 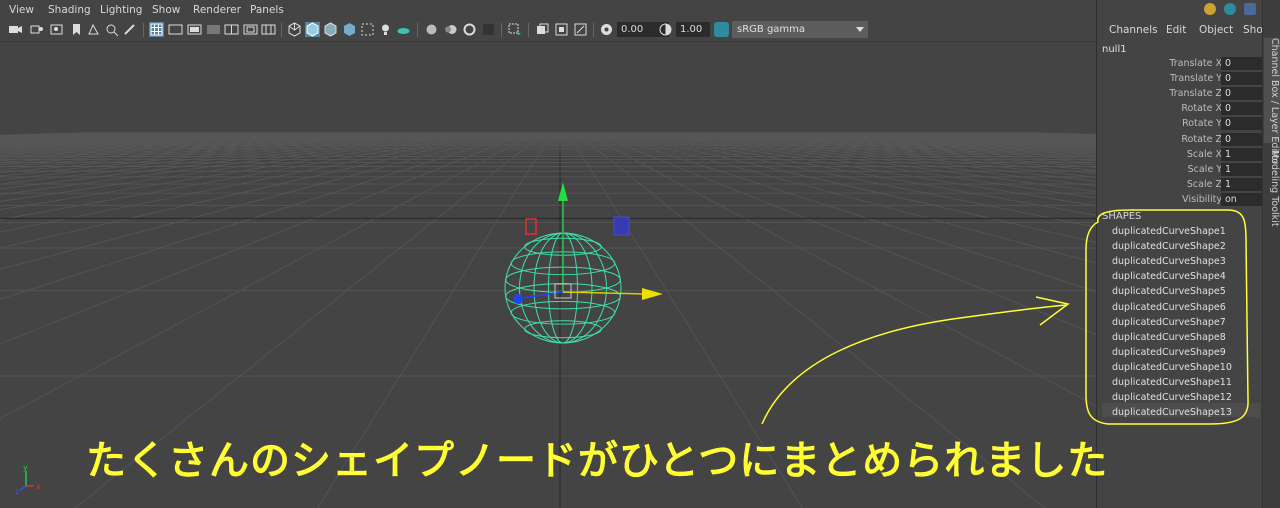 I want to click on shape-list-item: duplicatedCurveShape11, so click(x=1172, y=382).